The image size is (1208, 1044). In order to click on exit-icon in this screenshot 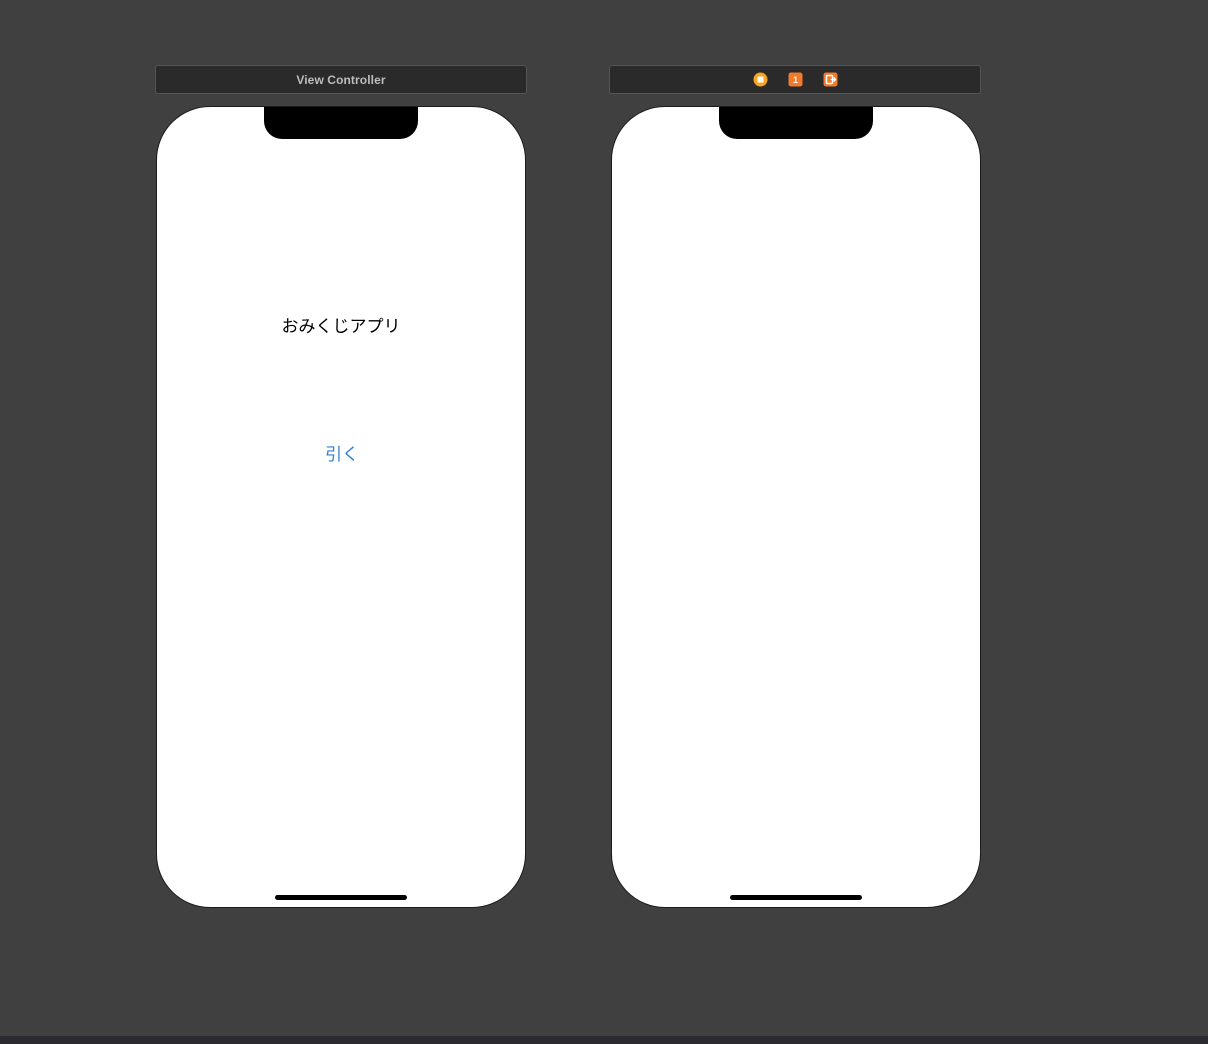, I will do `click(830, 79)`.